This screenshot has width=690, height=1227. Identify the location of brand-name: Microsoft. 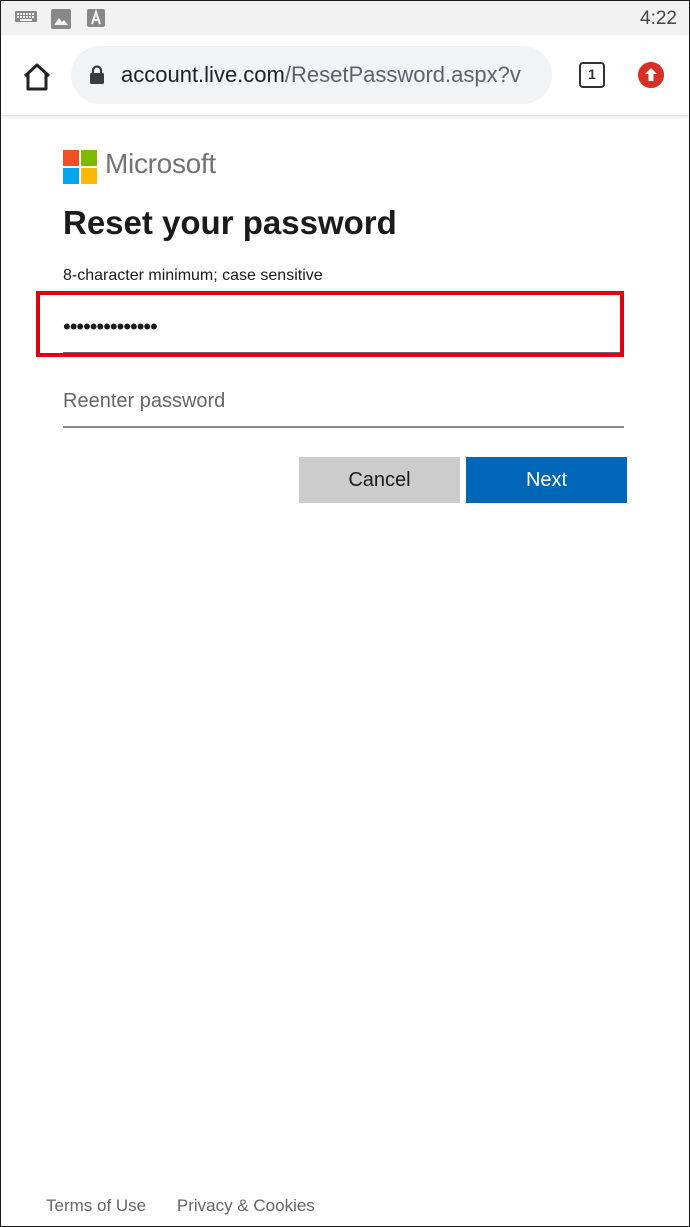
(160, 163).